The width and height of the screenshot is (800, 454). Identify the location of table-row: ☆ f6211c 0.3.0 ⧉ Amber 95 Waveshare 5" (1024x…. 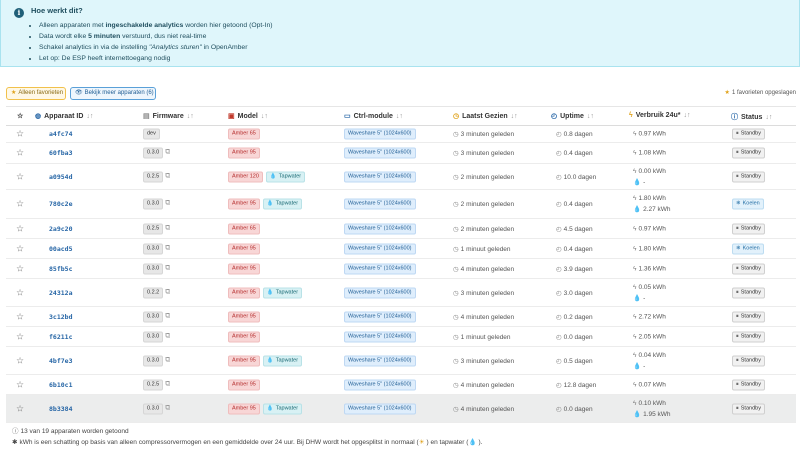
(401, 337).